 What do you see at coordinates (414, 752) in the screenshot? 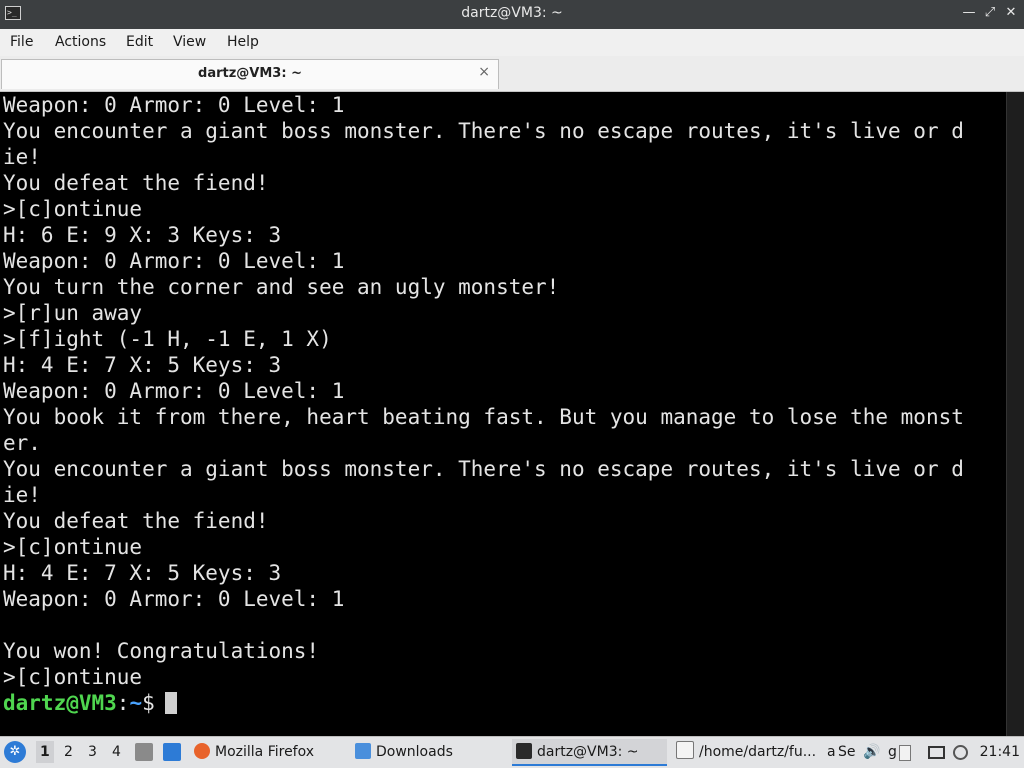
I see `task-label: Downloads` at bounding box center [414, 752].